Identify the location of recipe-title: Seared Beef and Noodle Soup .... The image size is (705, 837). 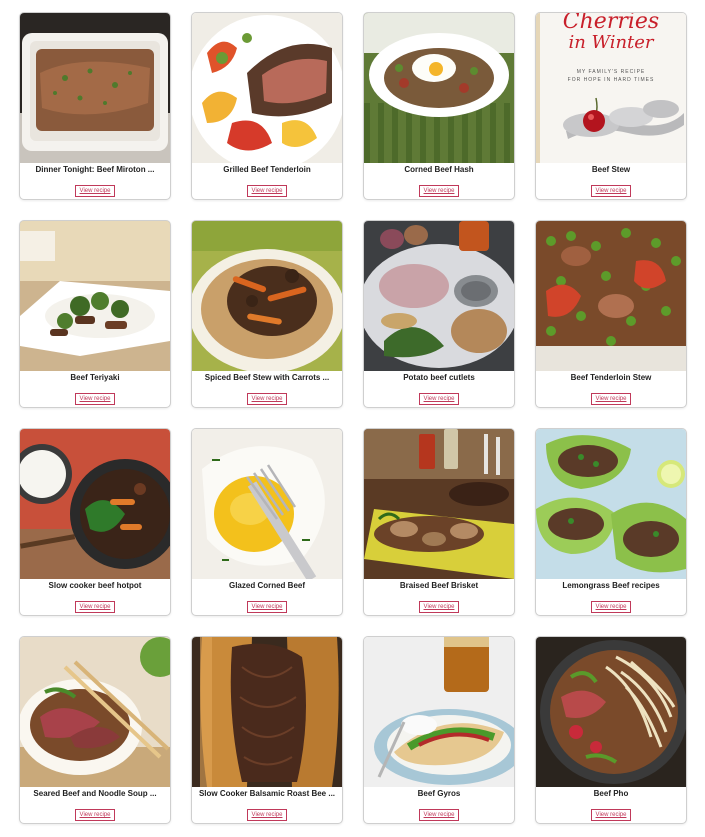
(95, 793).